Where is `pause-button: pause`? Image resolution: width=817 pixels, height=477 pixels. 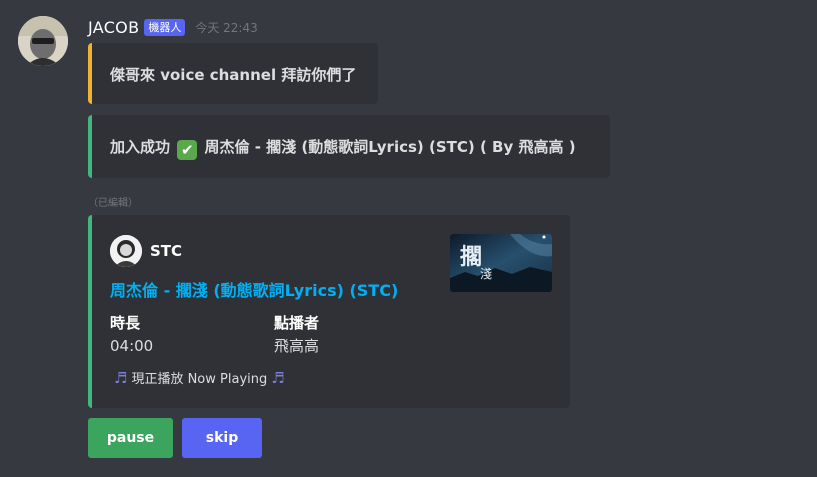 pause-button: pause is located at coordinates (130, 438).